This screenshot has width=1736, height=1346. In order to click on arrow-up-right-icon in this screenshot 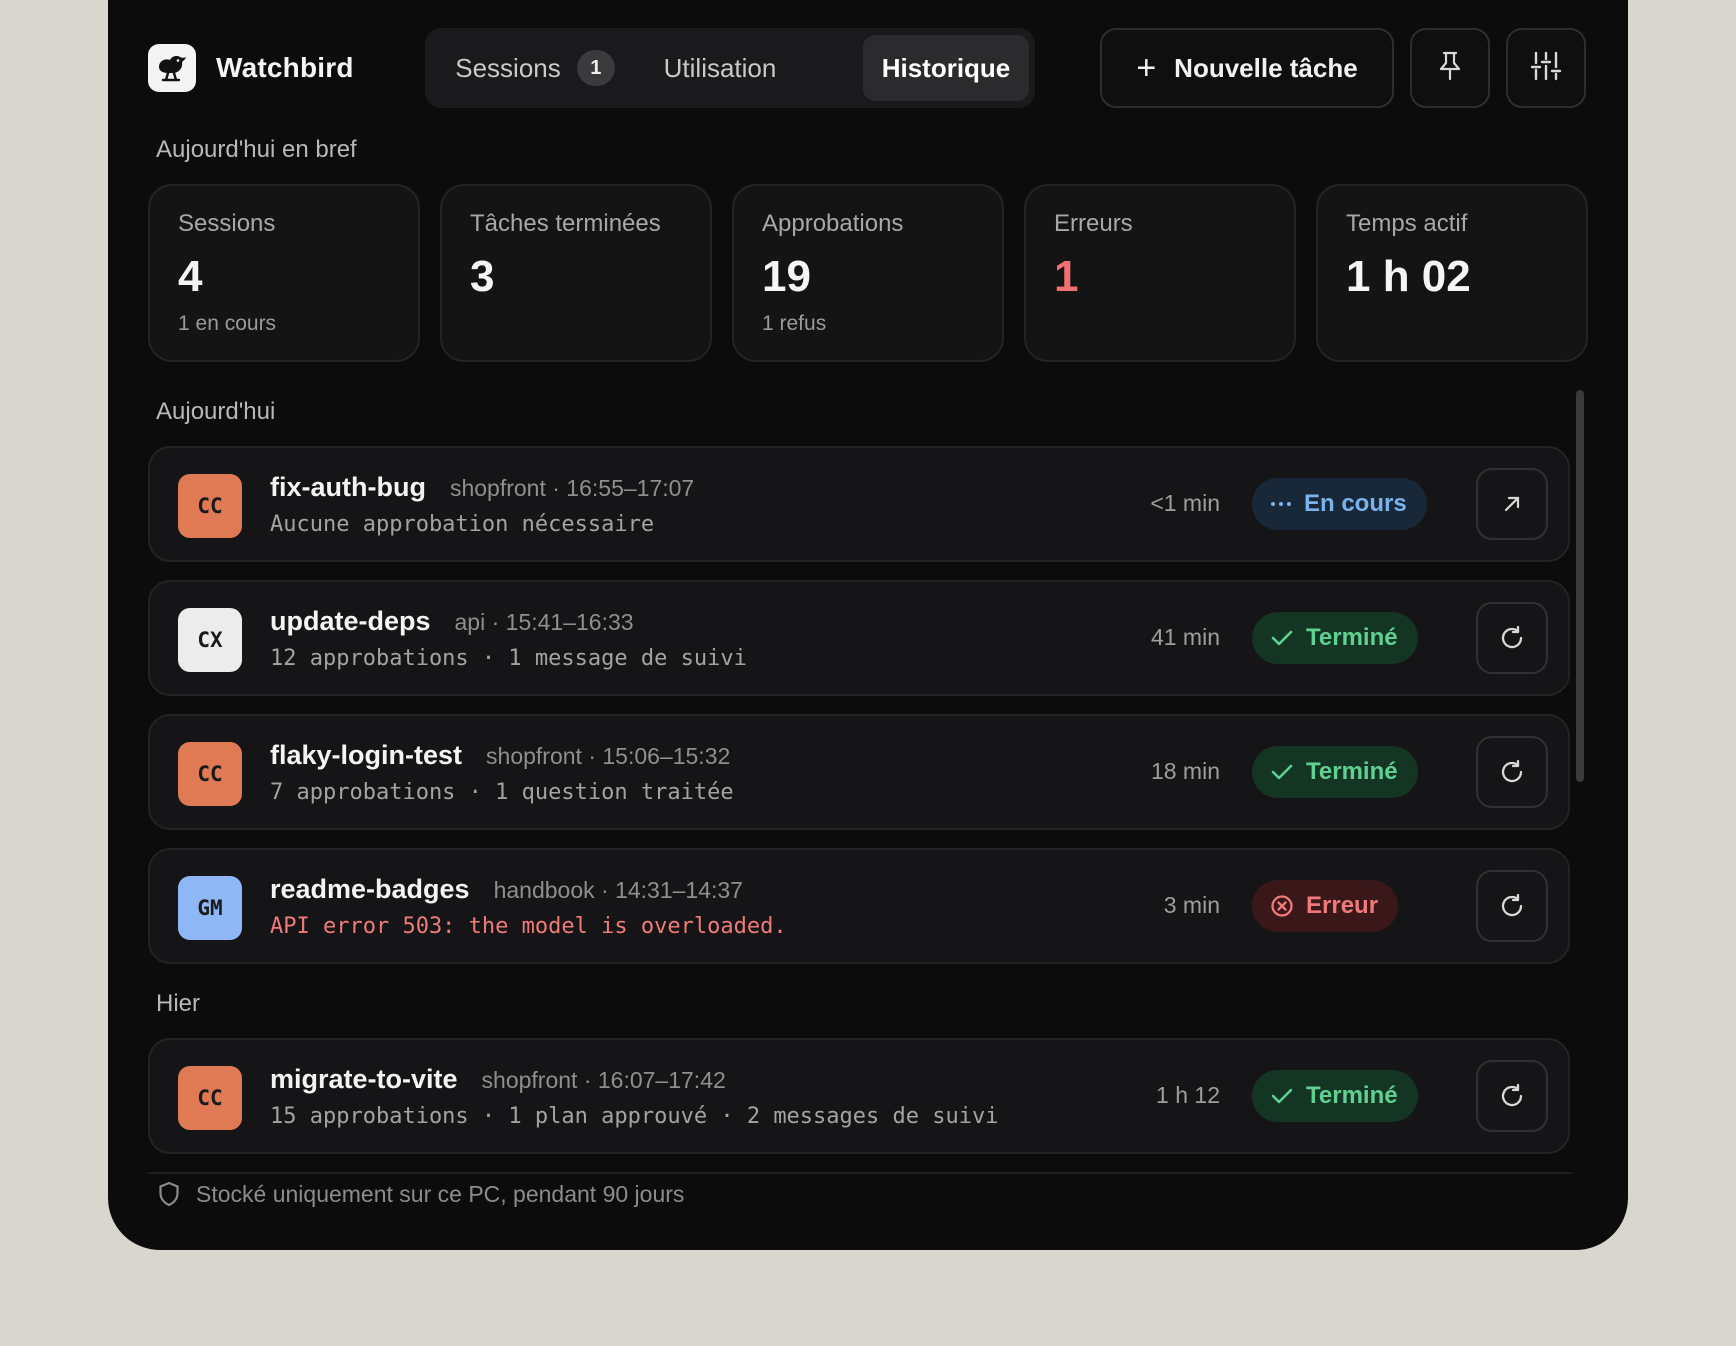, I will do `click(1512, 504)`.